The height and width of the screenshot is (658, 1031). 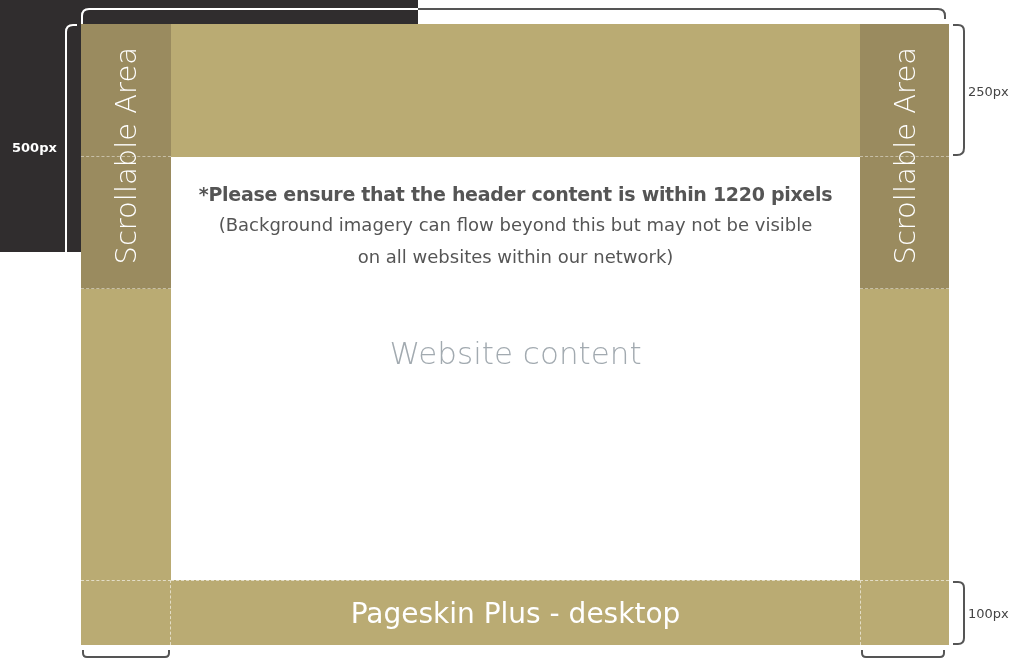 I want to click on height-label: 250px, so click(x=988, y=91).